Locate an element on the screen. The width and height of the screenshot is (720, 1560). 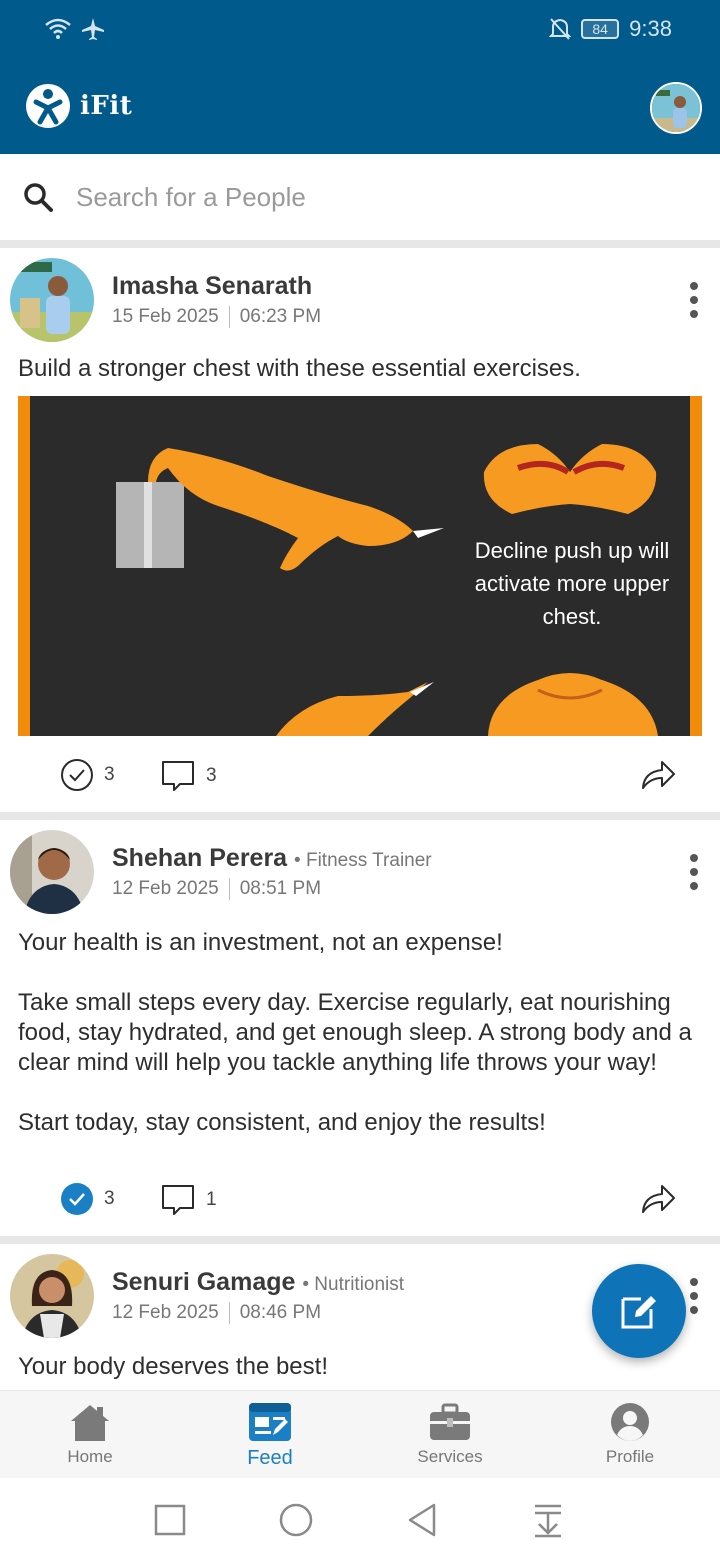
app-header: 84 9:38 iFit is located at coordinates (360, 77).